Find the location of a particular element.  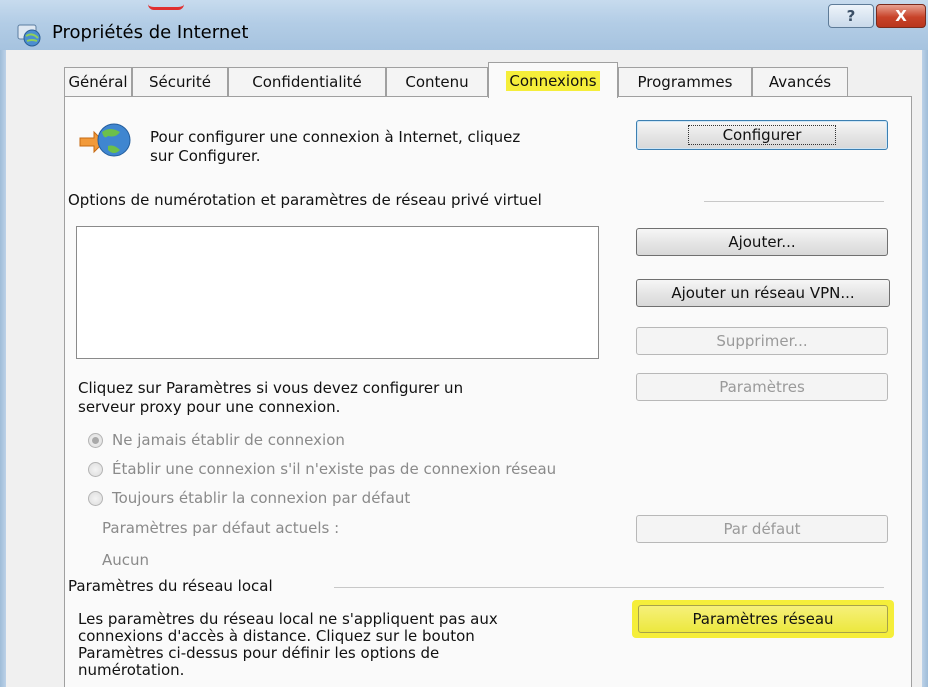

lan-text-line4: numérotation. is located at coordinates (131, 670).